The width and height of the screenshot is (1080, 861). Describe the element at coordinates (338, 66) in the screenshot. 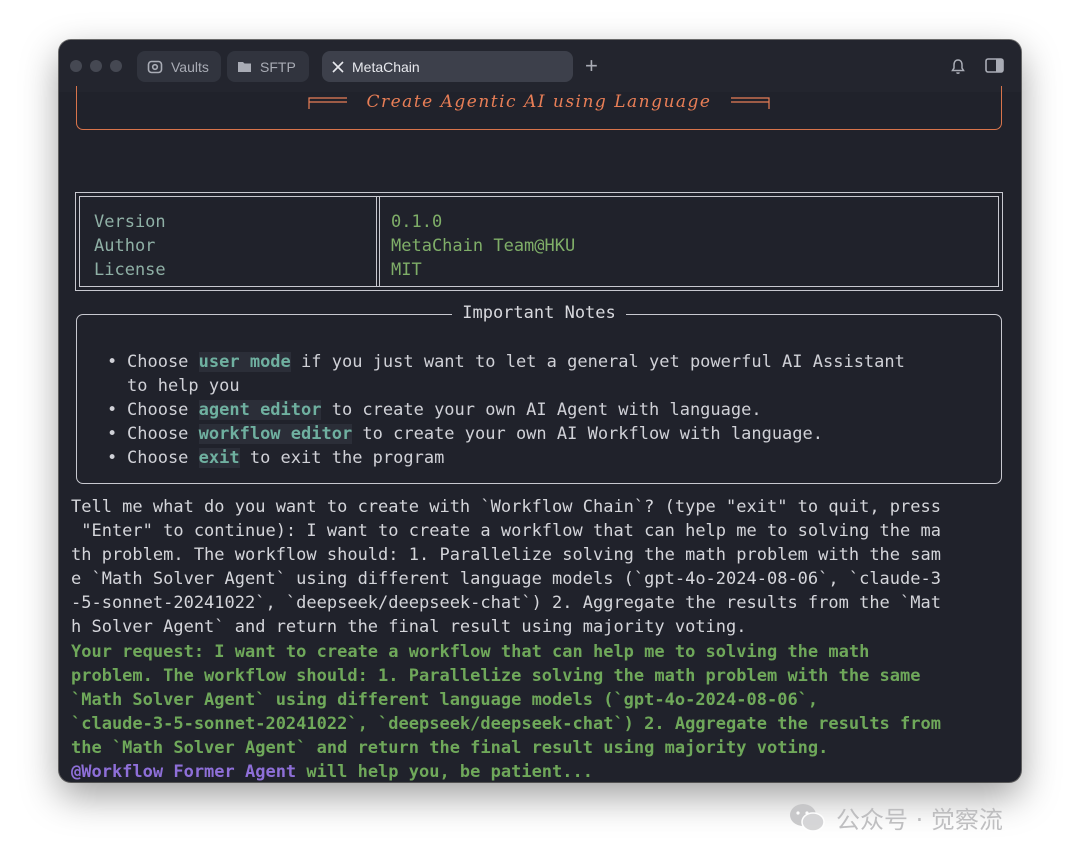

I see `close-icon` at that location.